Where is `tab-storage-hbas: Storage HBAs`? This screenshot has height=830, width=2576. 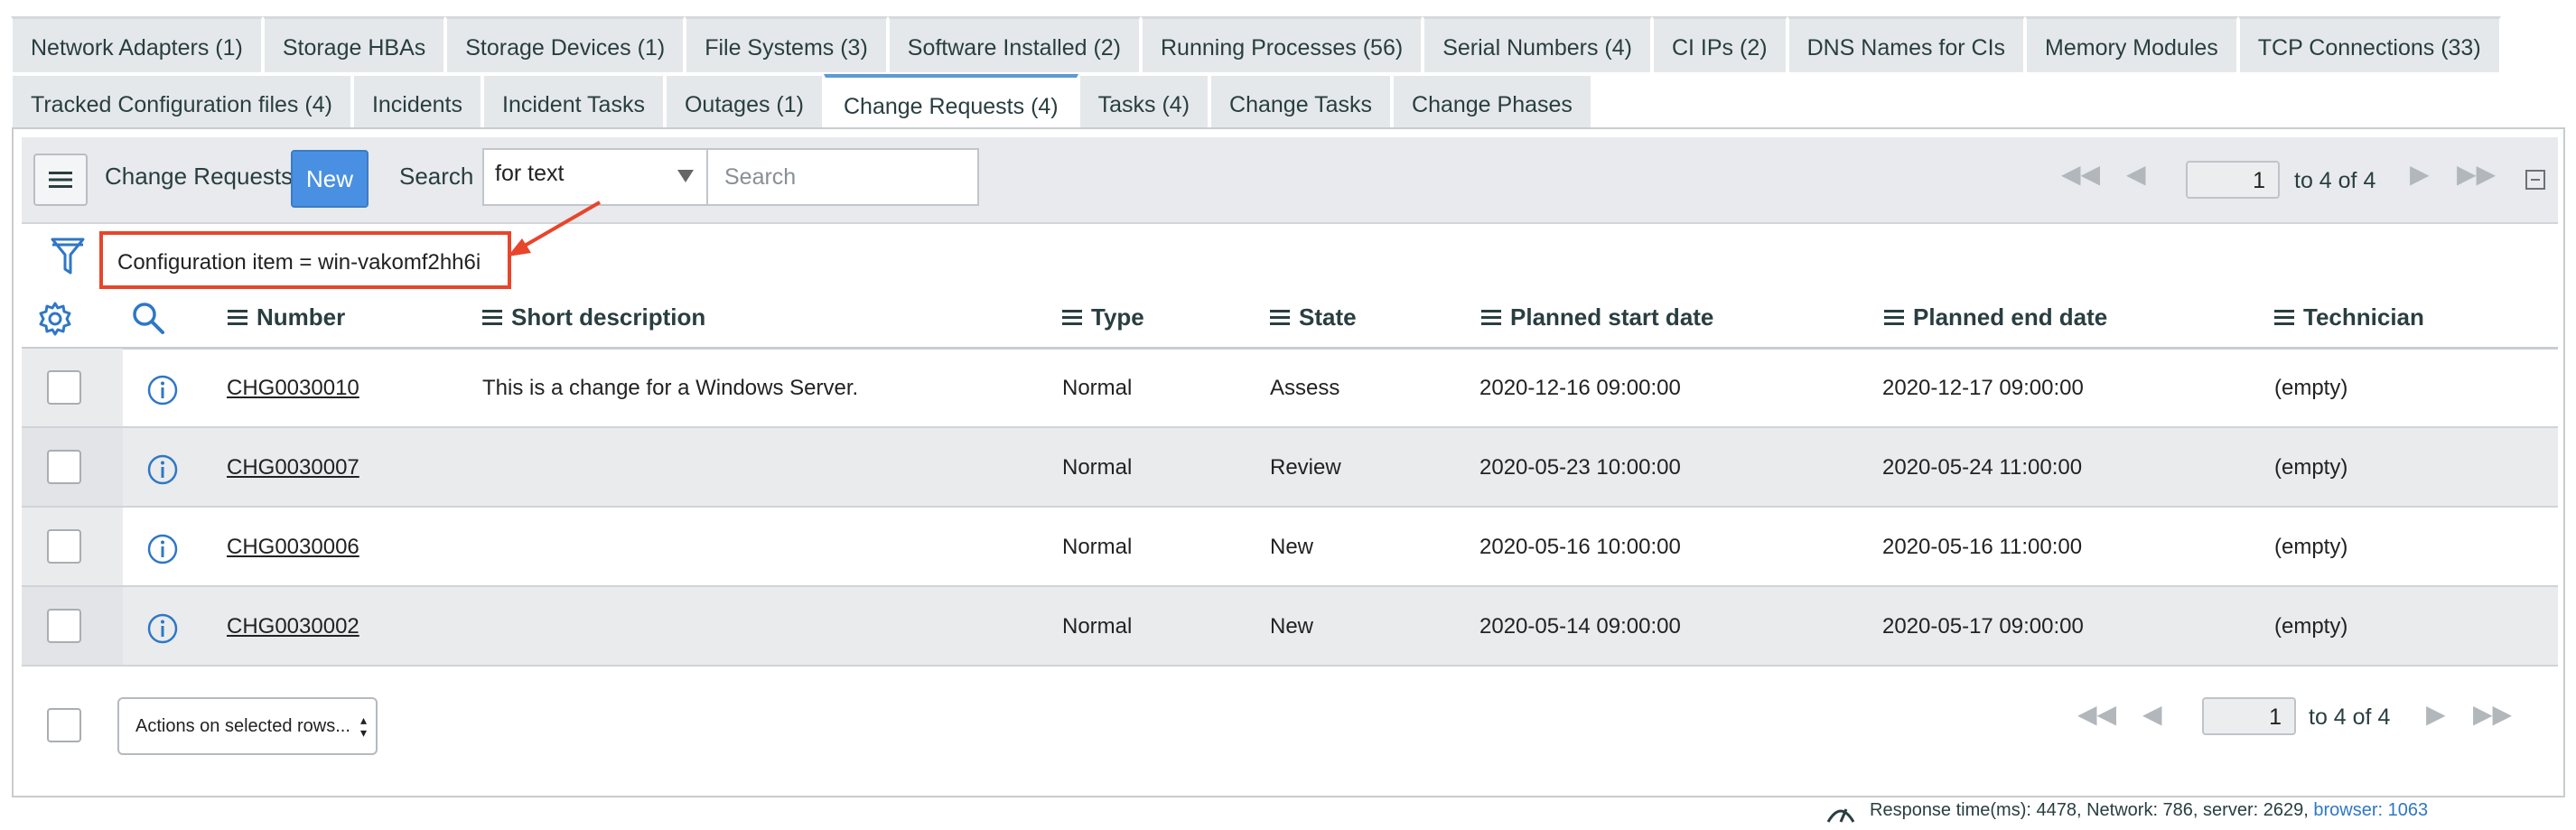
tab-storage-hbas: Storage HBAs is located at coordinates (354, 45).